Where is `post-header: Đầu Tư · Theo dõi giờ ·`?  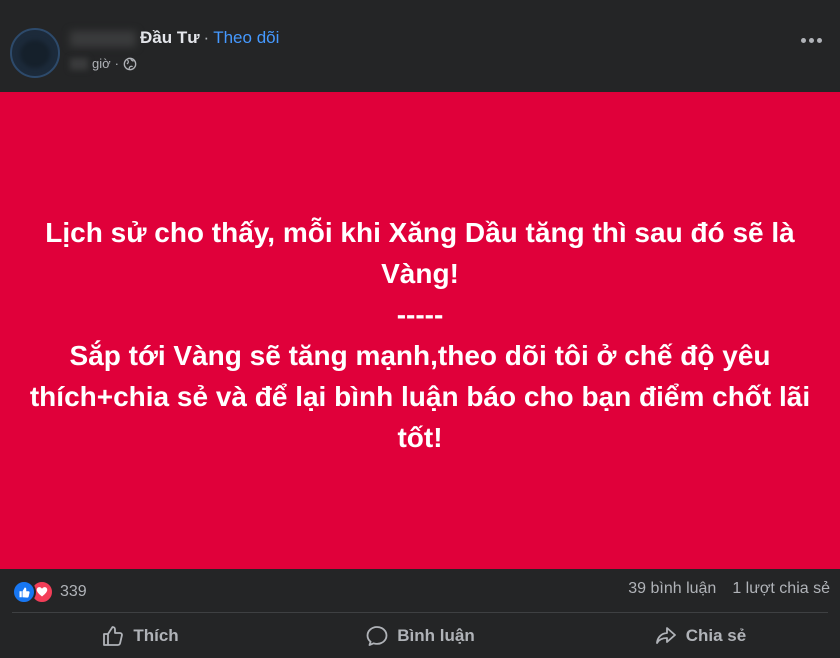
post-header: Đầu Tư · Theo dõi giờ · is located at coordinates (420, 46).